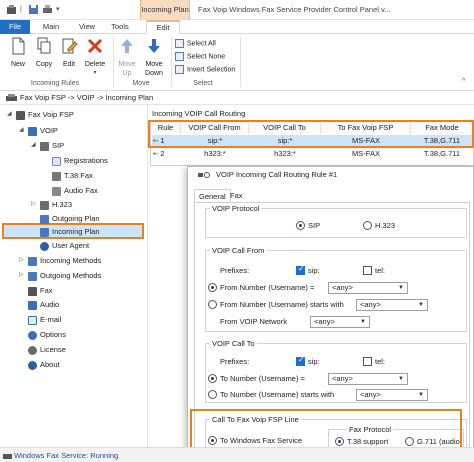  Describe the element at coordinates (277, 394) in the screenshot. I see `to-number-starts-label: To Number (Username) starts with` at that location.